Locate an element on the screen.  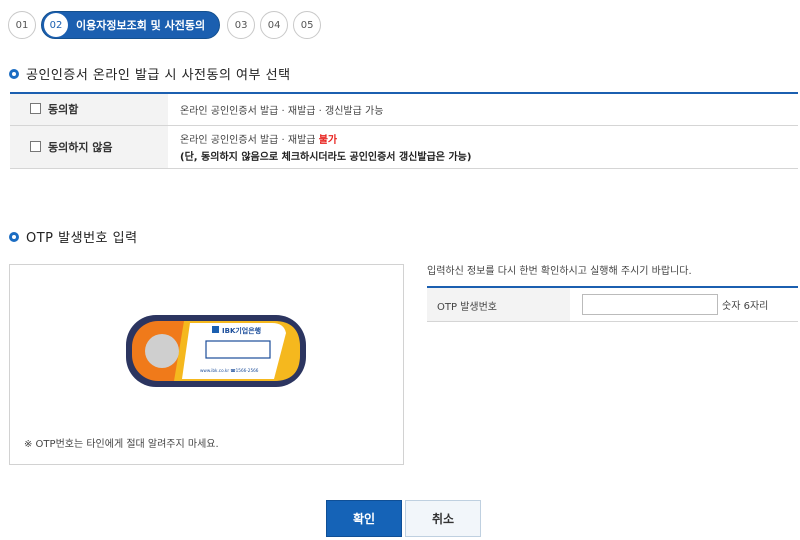
disagree-desc-emphasis: 불가 is located at coordinates (328, 140).